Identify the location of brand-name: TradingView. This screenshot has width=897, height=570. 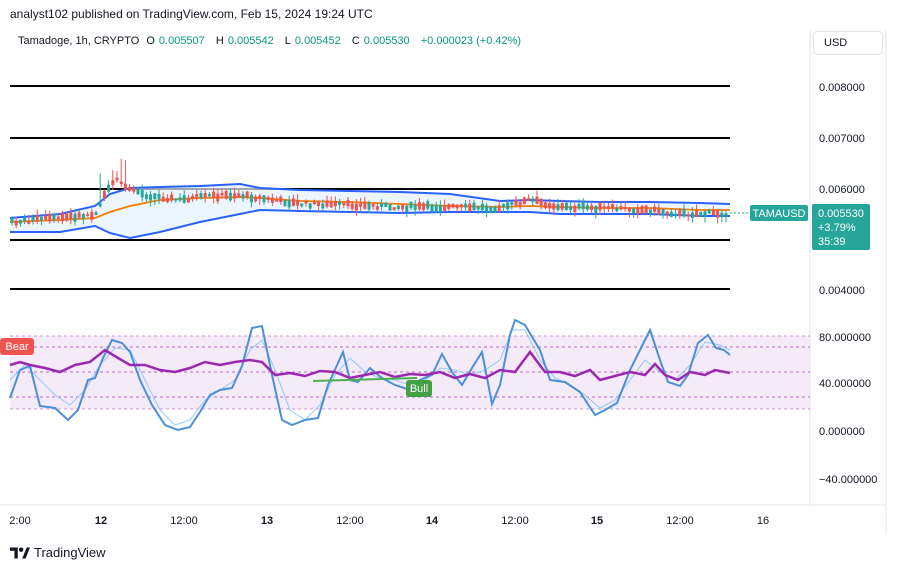
(70, 552).